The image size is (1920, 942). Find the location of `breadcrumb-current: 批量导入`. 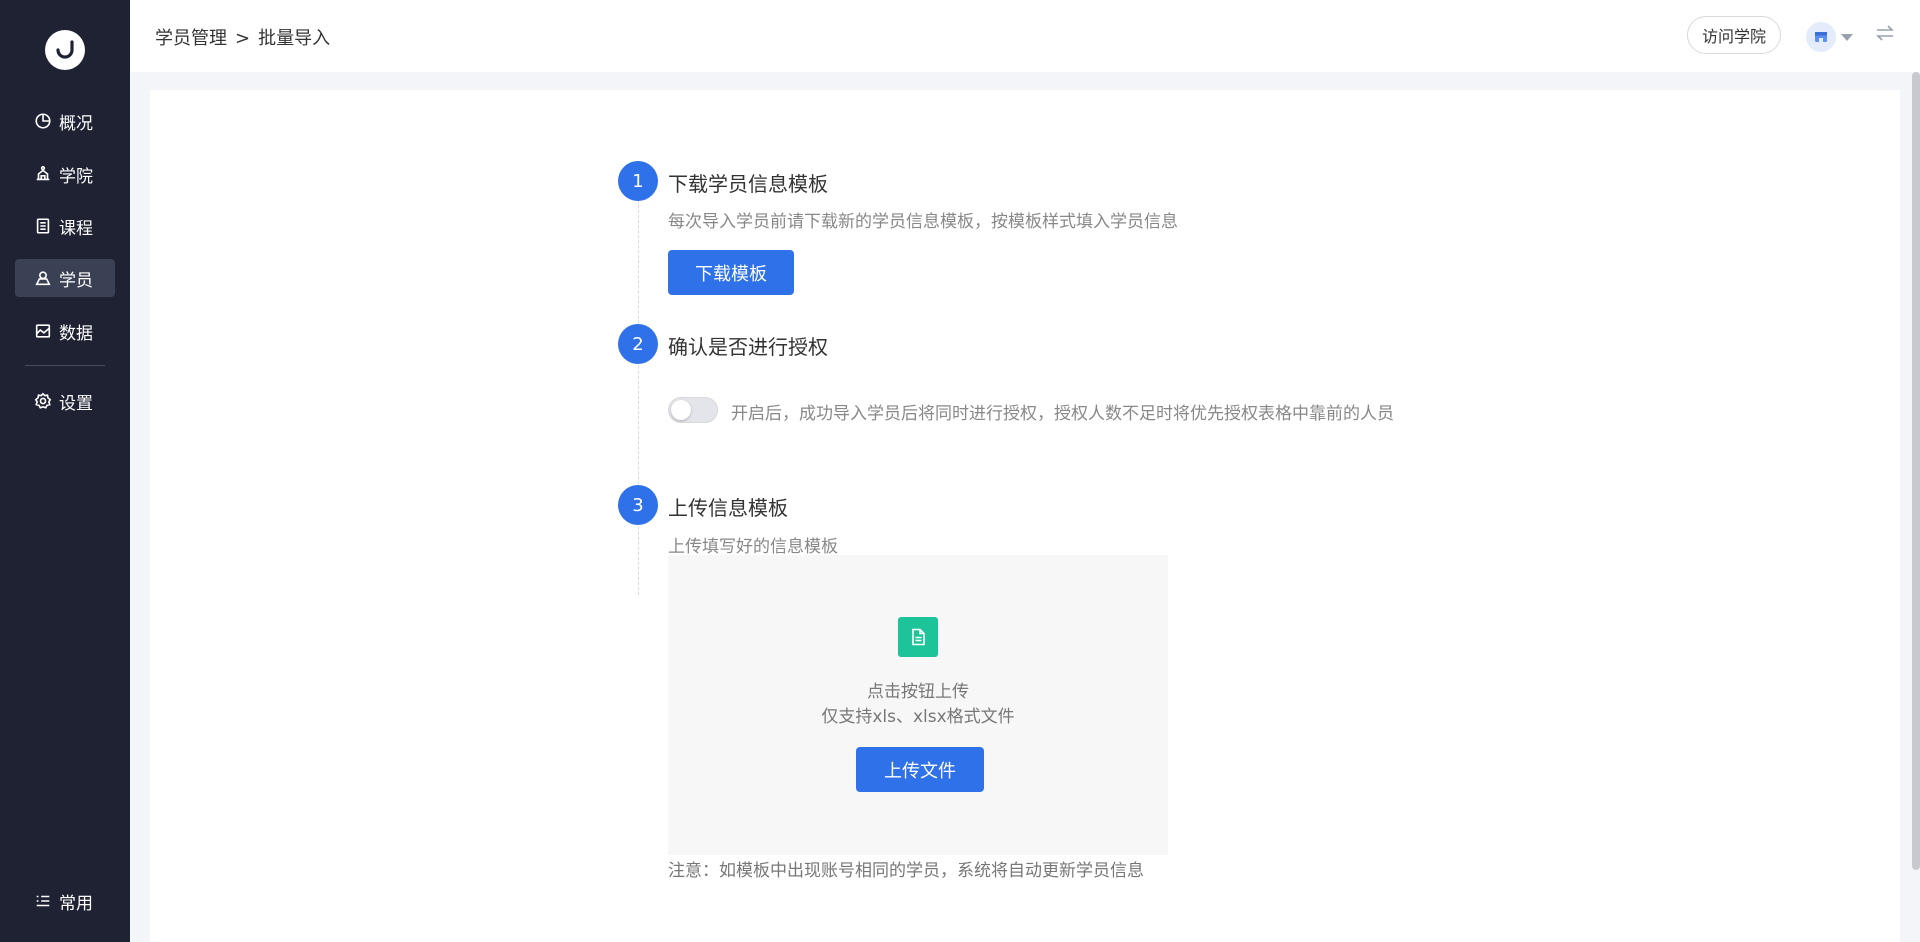

breadcrumb-current: 批量导入 is located at coordinates (294, 38).